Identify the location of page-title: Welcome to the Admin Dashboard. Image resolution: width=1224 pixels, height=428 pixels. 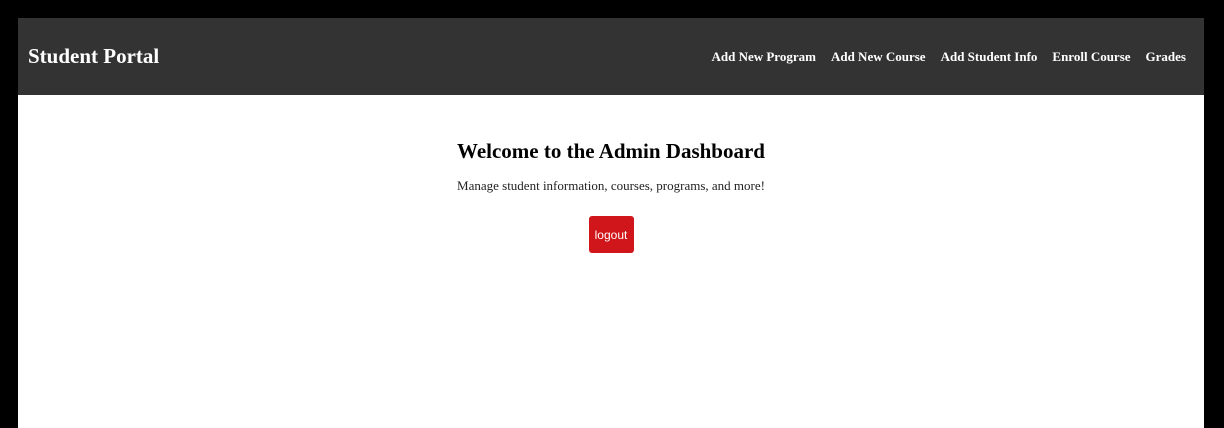
(610, 151).